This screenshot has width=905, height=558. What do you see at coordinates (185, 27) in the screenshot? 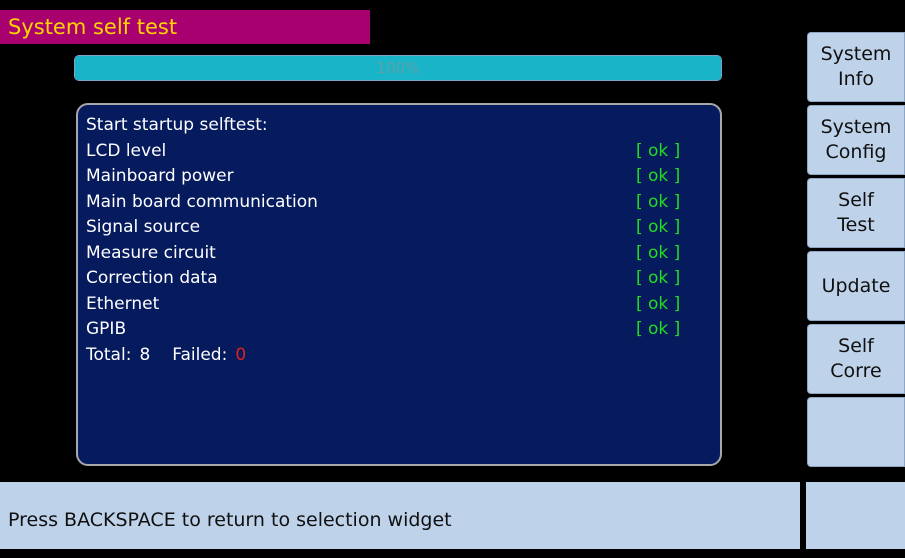
I see `page-title: System self test` at bounding box center [185, 27].